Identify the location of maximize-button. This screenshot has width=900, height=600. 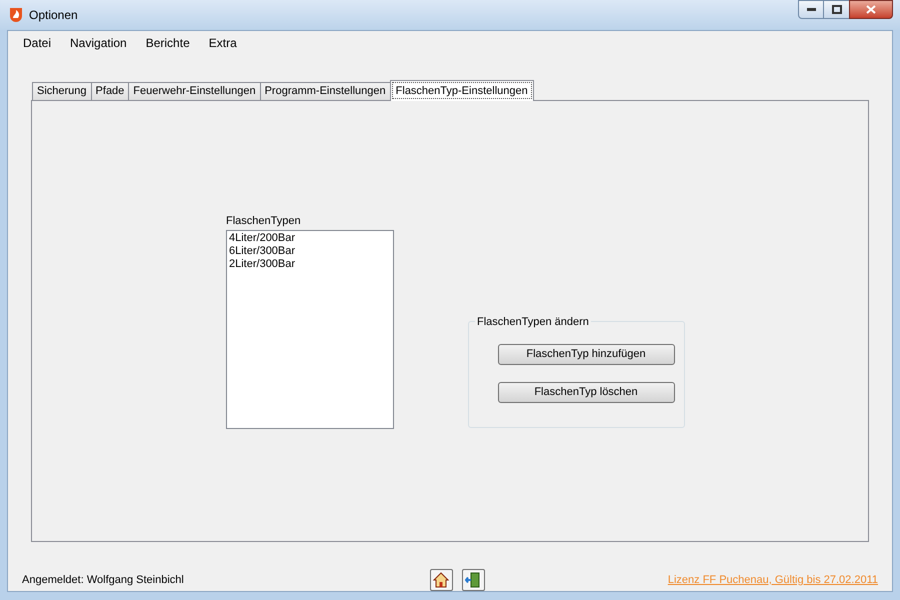
(836, 9).